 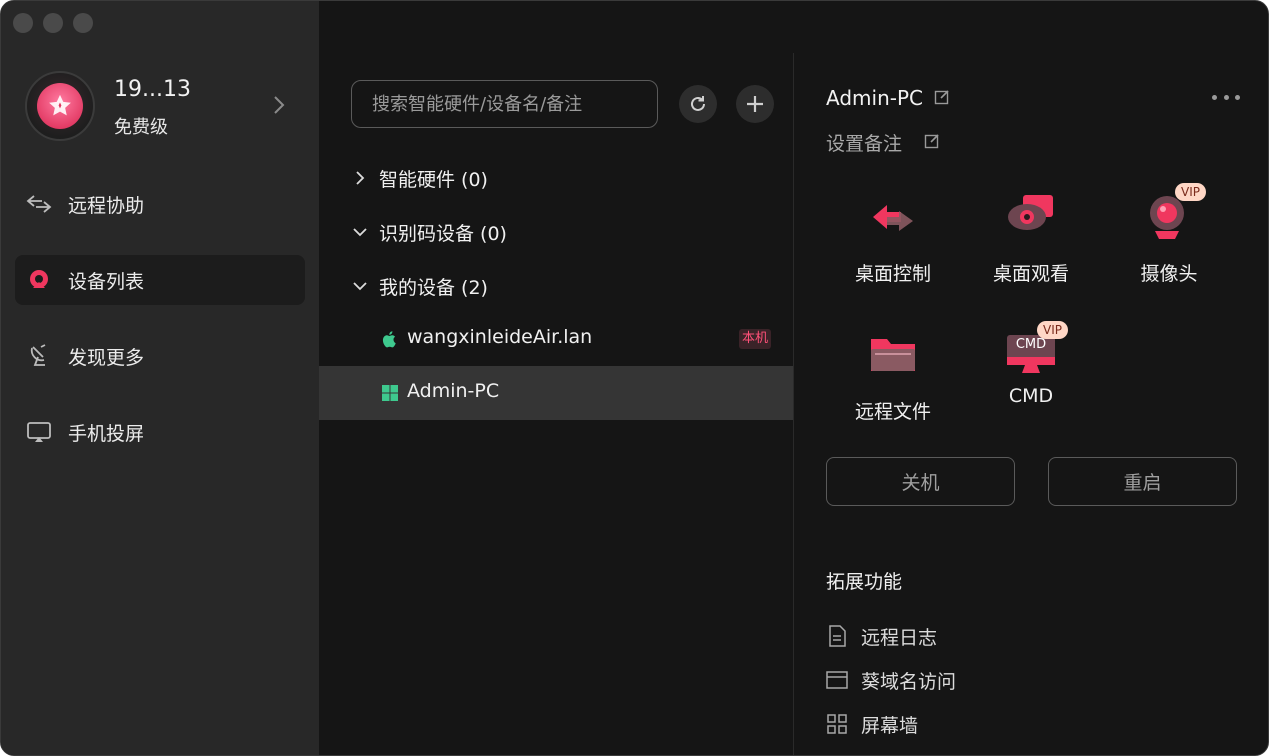 I want to click on feature-label: 桌面控制, so click(x=892, y=274).